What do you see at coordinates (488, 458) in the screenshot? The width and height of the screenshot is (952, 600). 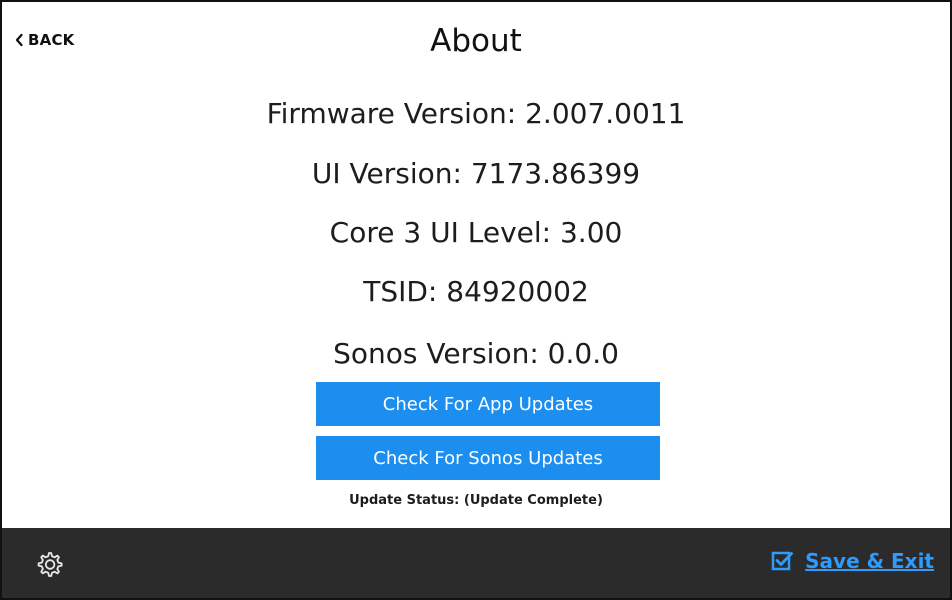 I see `check-sonos-updates-button: Check For Sonos Updates` at bounding box center [488, 458].